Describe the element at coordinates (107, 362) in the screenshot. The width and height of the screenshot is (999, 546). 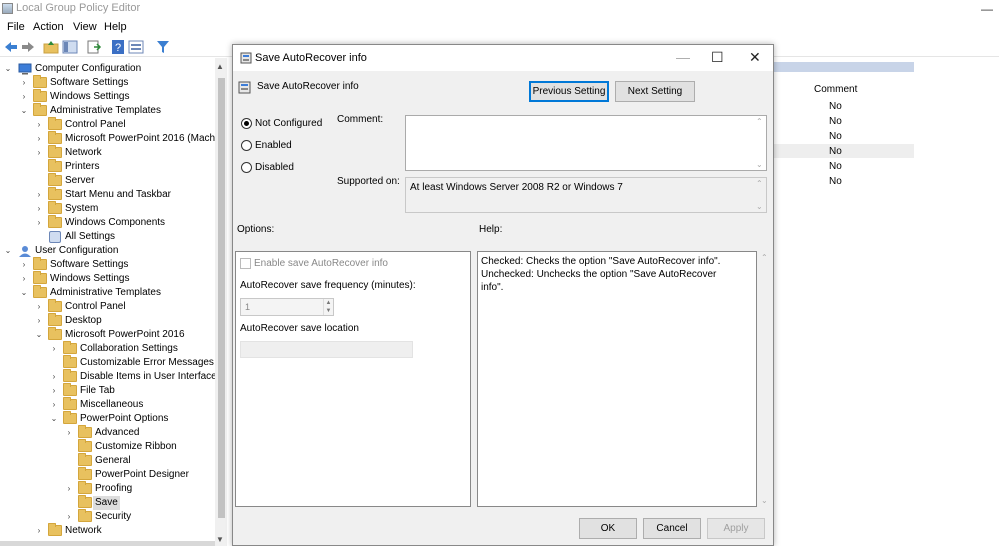
I see `tree-item-customizable-error-messages: Customizable Error Messages` at that location.